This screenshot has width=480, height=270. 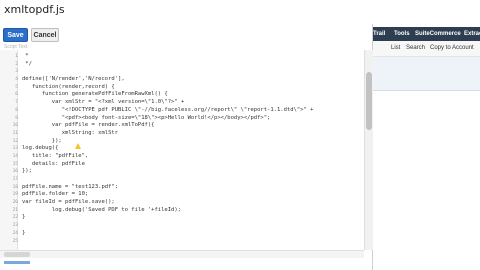 I want to click on mouse-cursor-icon, so click(x=78, y=146).